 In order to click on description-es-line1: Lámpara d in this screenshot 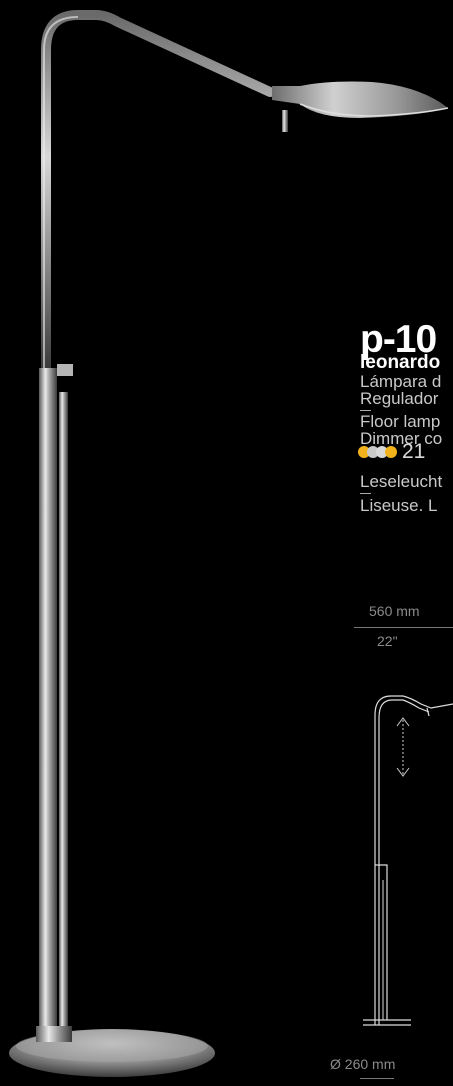, I will do `click(401, 381)`.